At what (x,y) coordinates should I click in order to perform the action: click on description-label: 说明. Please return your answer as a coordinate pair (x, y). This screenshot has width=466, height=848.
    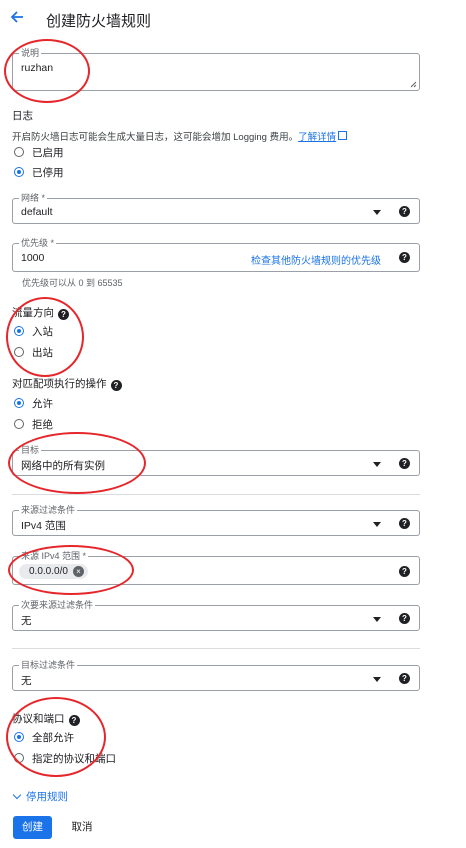
    Looking at the image, I should click on (30, 53).